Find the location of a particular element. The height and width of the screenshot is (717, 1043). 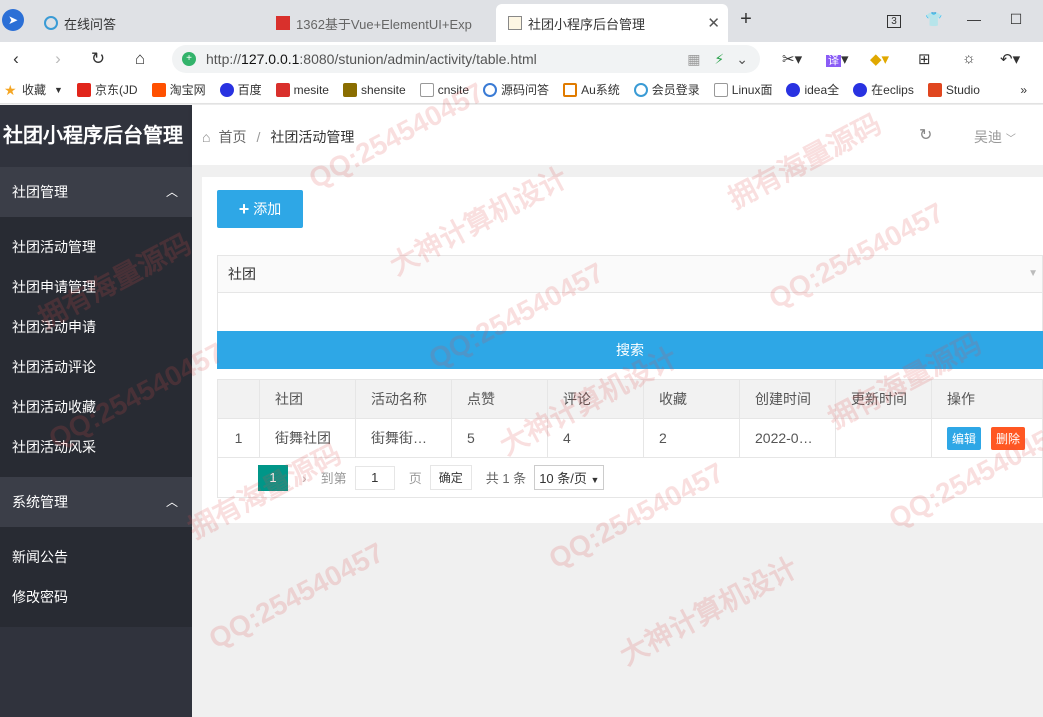

goto-label: 到第 is located at coordinates (333, 478).